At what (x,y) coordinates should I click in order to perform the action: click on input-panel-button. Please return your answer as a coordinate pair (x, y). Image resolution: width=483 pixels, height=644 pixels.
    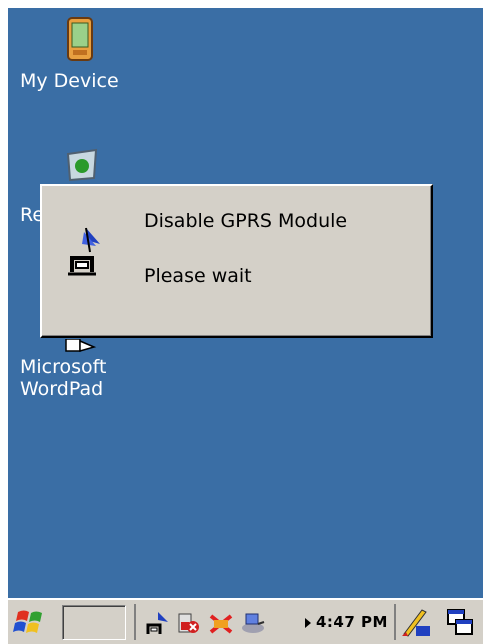
    Looking at the image, I should click on (414, 622).